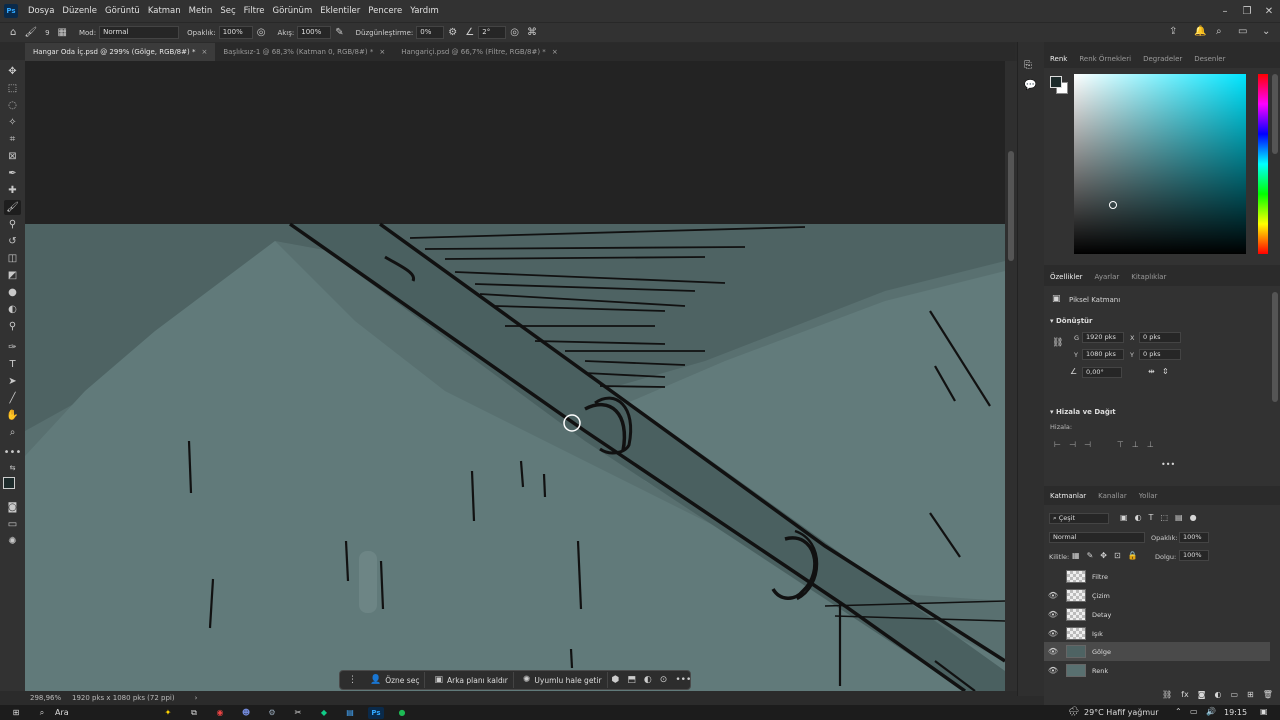 The height and width of the screenshot is (720, 1280). What do you see at coordinates (254, 11) in the screenshot?
I see `menu-filter: Filtre` at bounding box center [254, 11].